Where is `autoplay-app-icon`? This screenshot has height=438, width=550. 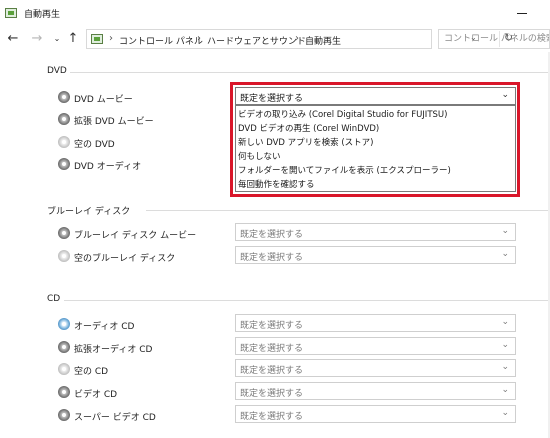
autoplay-app-icon is located at coordinates (11, 13).